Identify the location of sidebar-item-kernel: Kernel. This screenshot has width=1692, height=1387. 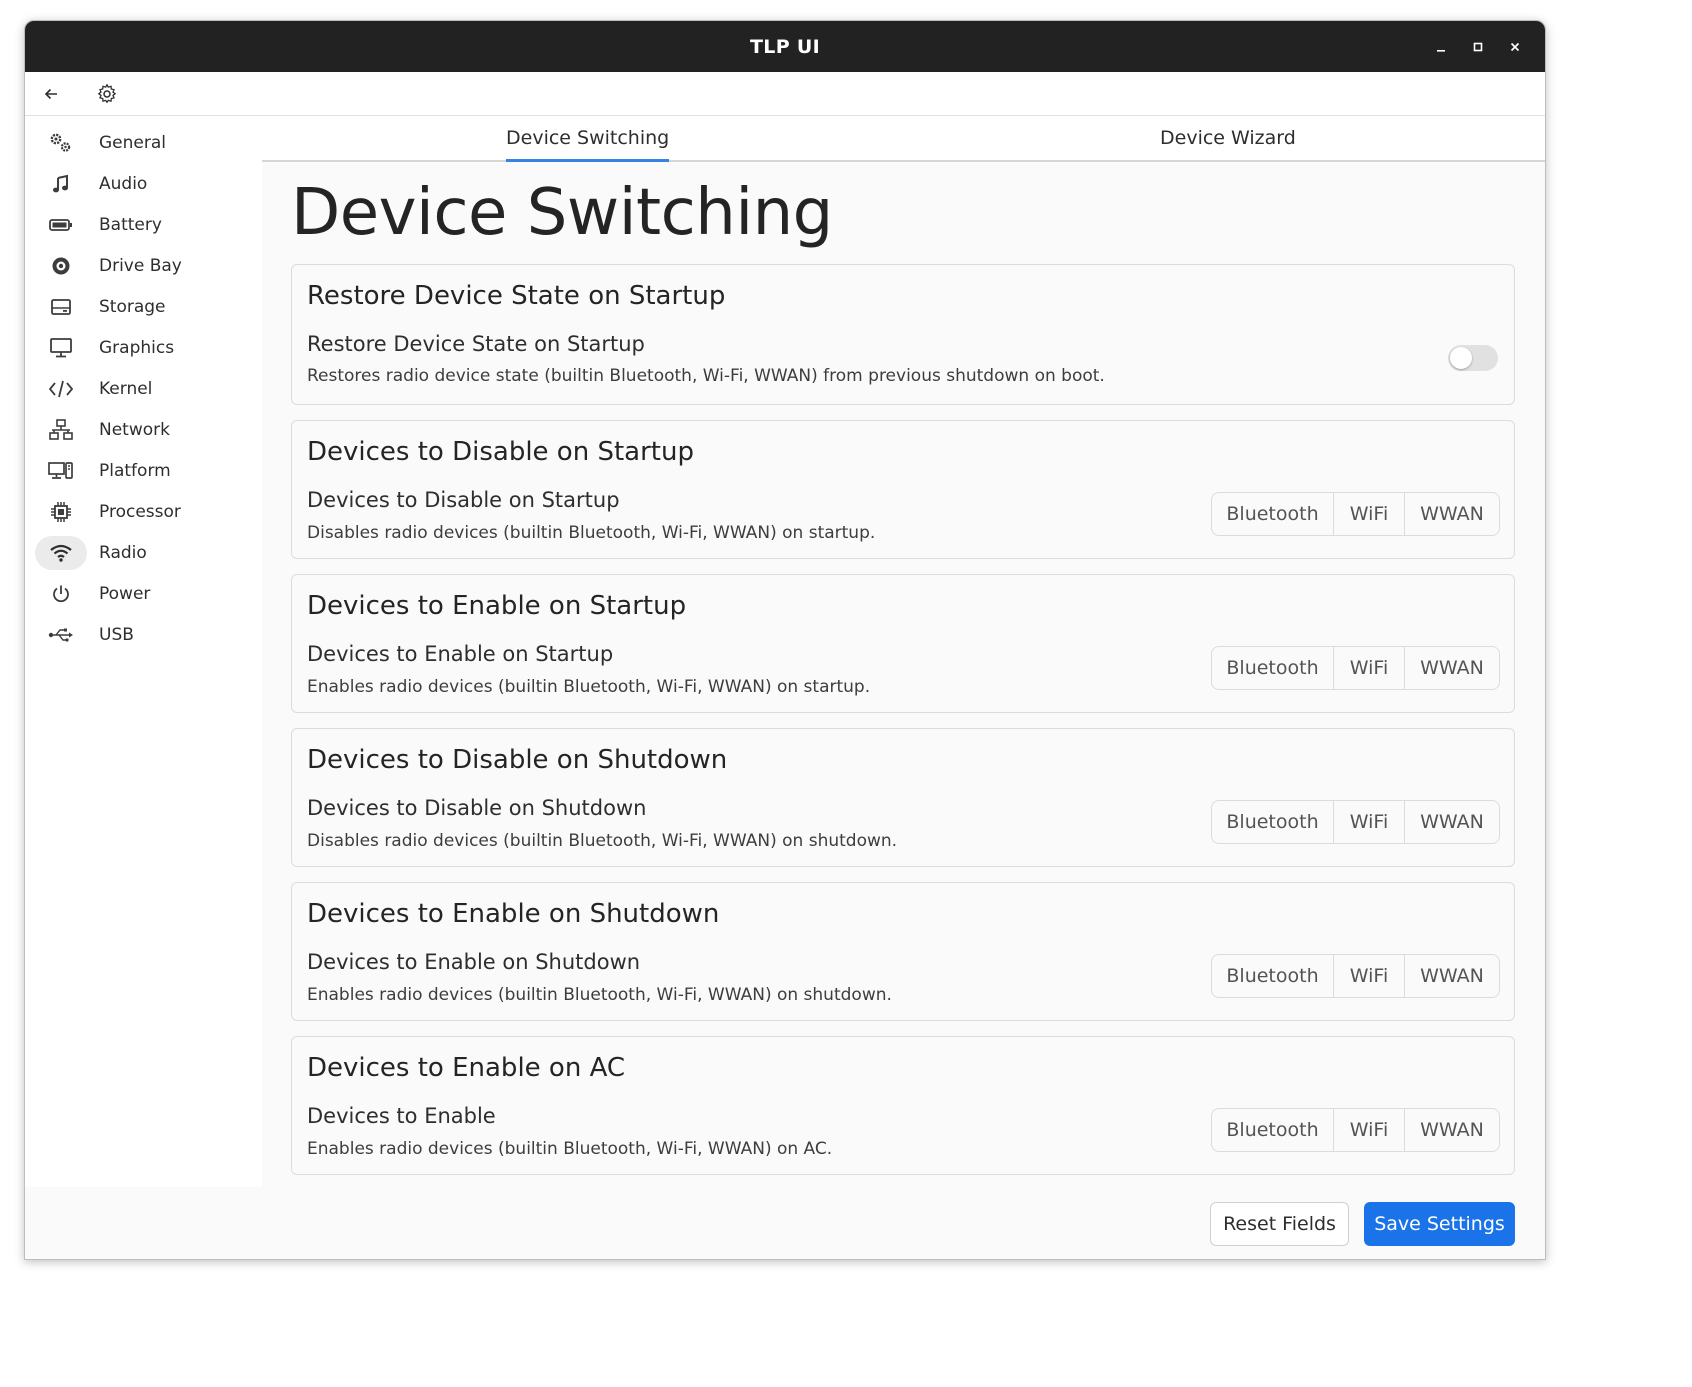
(142, 389).